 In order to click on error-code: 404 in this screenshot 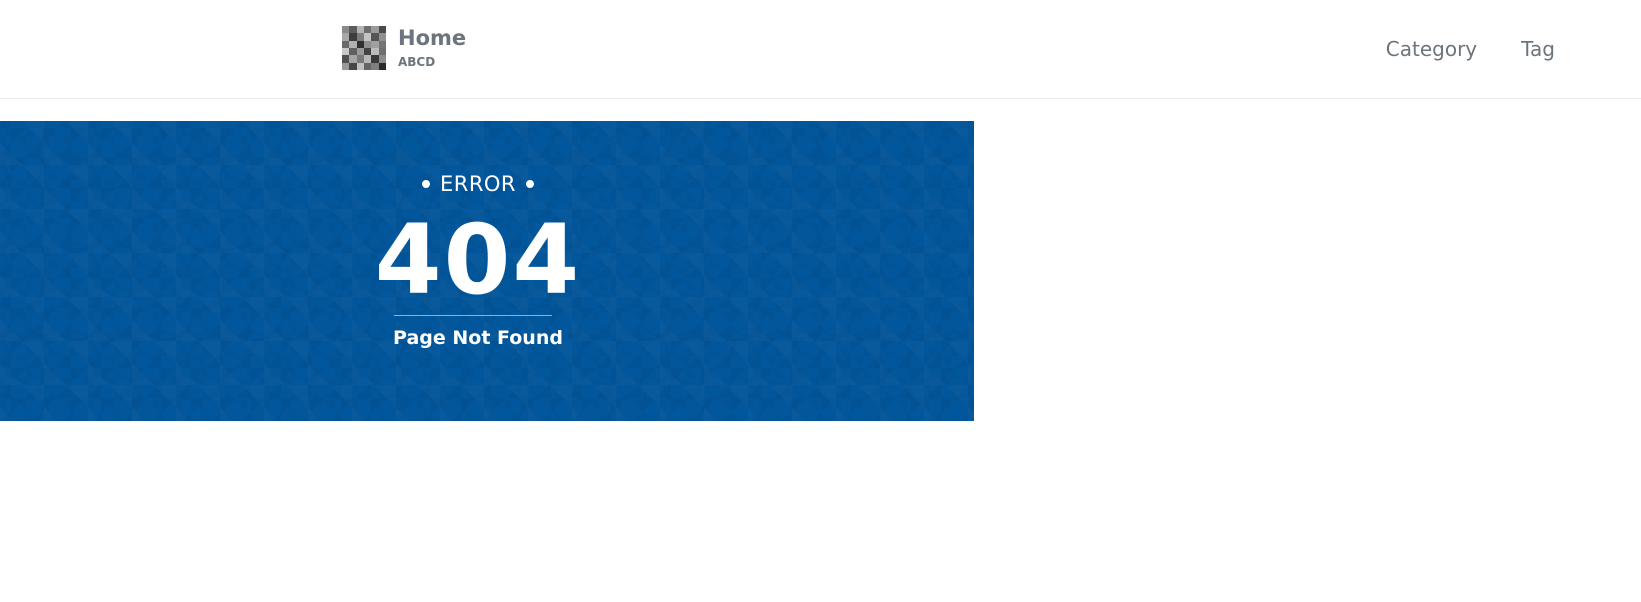, I will do `click(478, 260)`.